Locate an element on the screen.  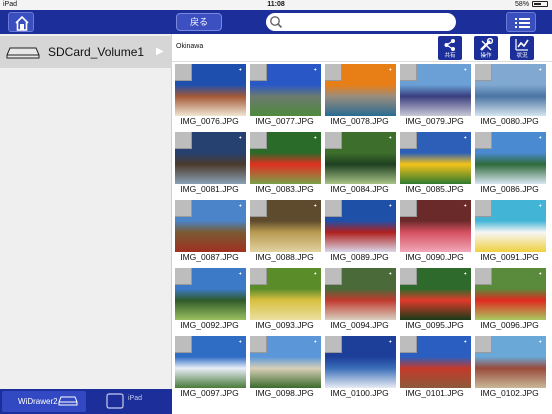
tab-widrawer: WiDrawer2 is located at coordinates (44, 401).